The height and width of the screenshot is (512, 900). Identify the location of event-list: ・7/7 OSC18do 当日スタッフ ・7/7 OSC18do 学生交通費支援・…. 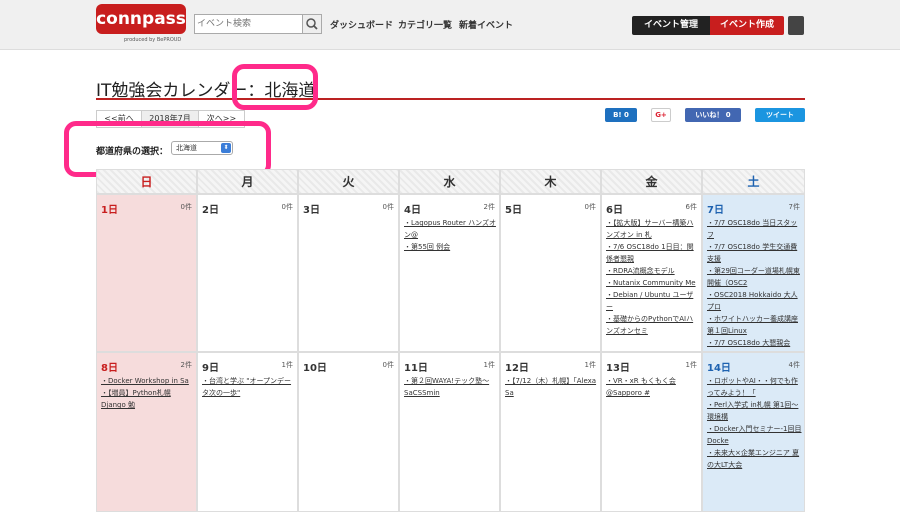
(754, 283).